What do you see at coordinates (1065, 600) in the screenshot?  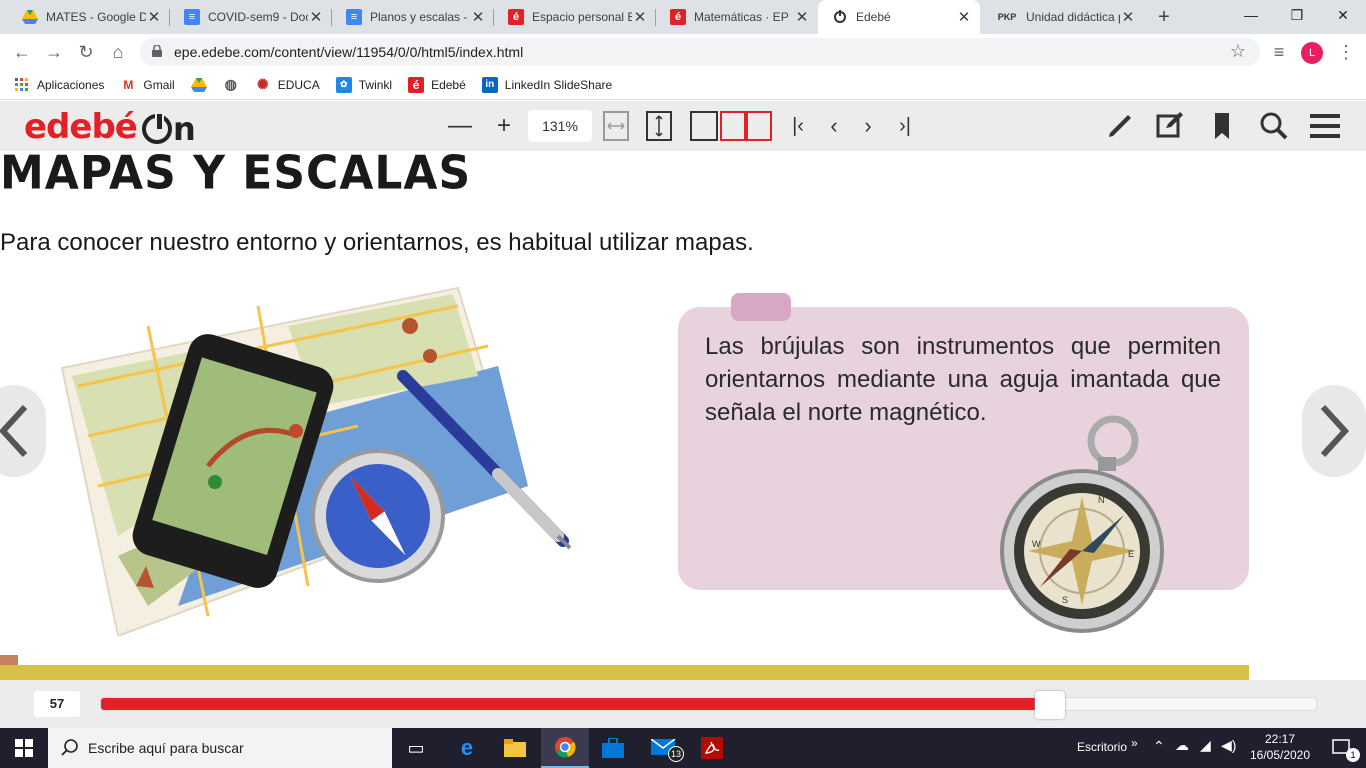 I see `compass-south-label: S` at bounding box center [1065, 600].